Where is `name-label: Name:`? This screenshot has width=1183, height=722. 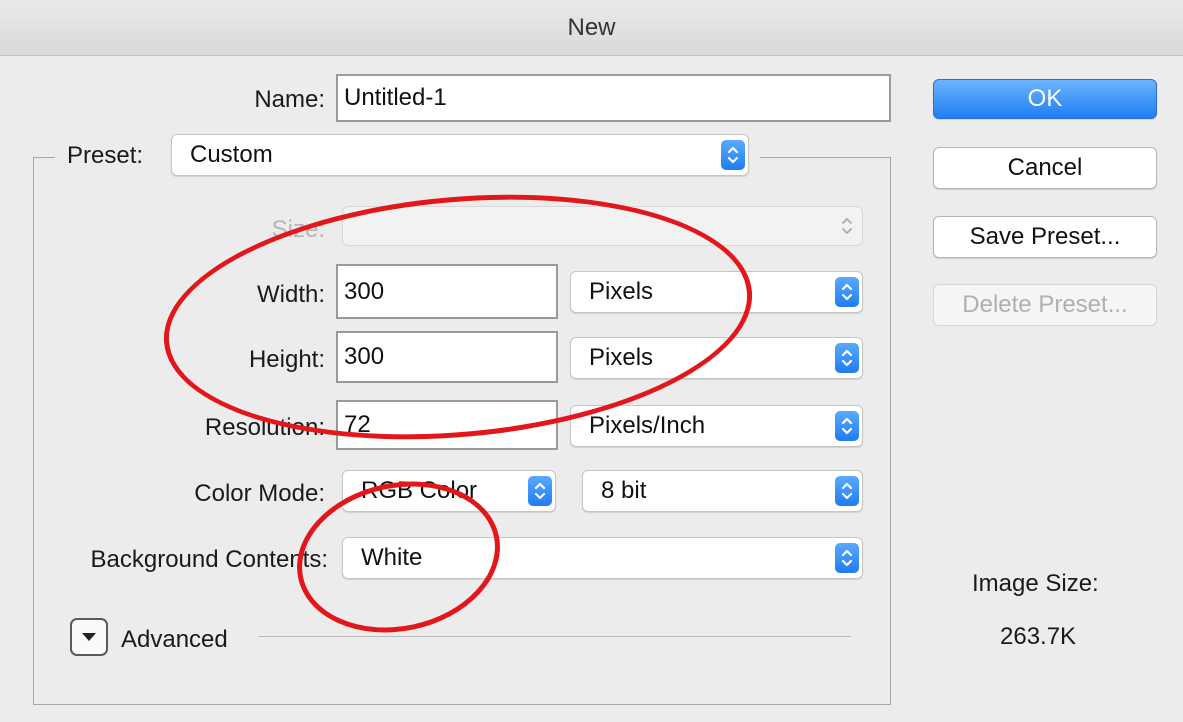
name-label: Name: is located at coordinates (289, 99).